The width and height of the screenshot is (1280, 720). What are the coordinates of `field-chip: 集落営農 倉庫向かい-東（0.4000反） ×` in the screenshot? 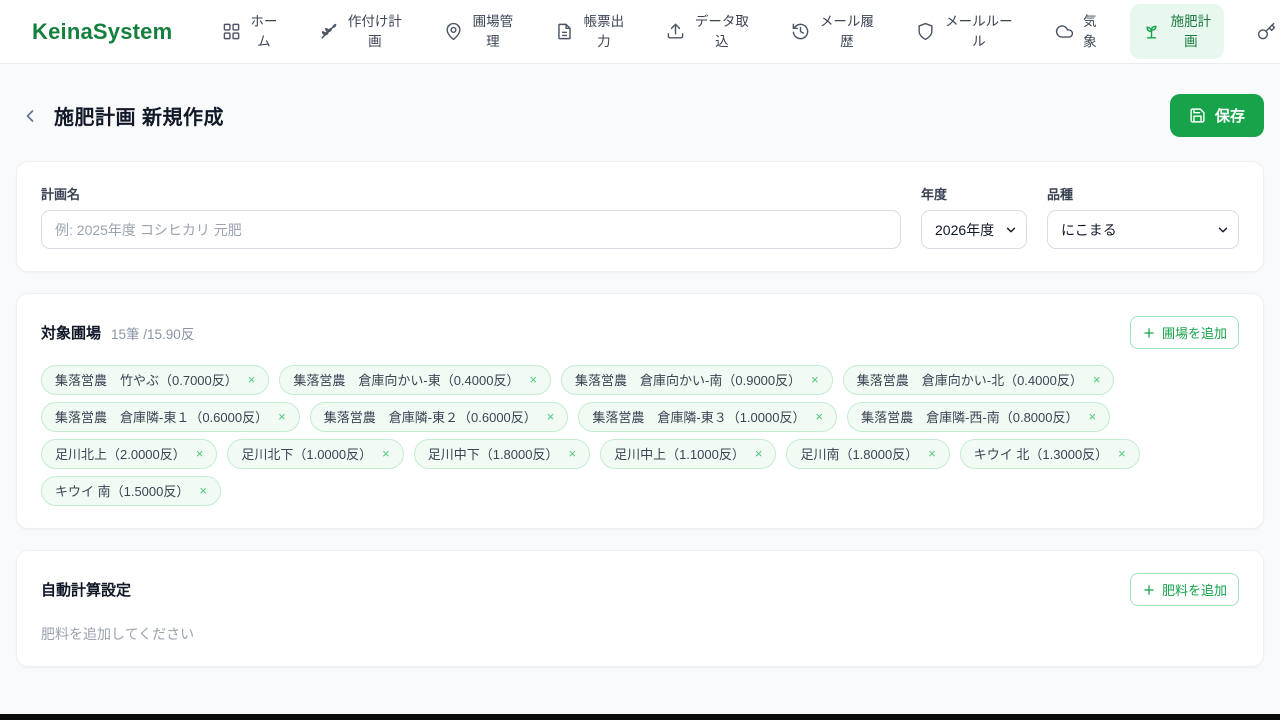 It's located at (415, 380).